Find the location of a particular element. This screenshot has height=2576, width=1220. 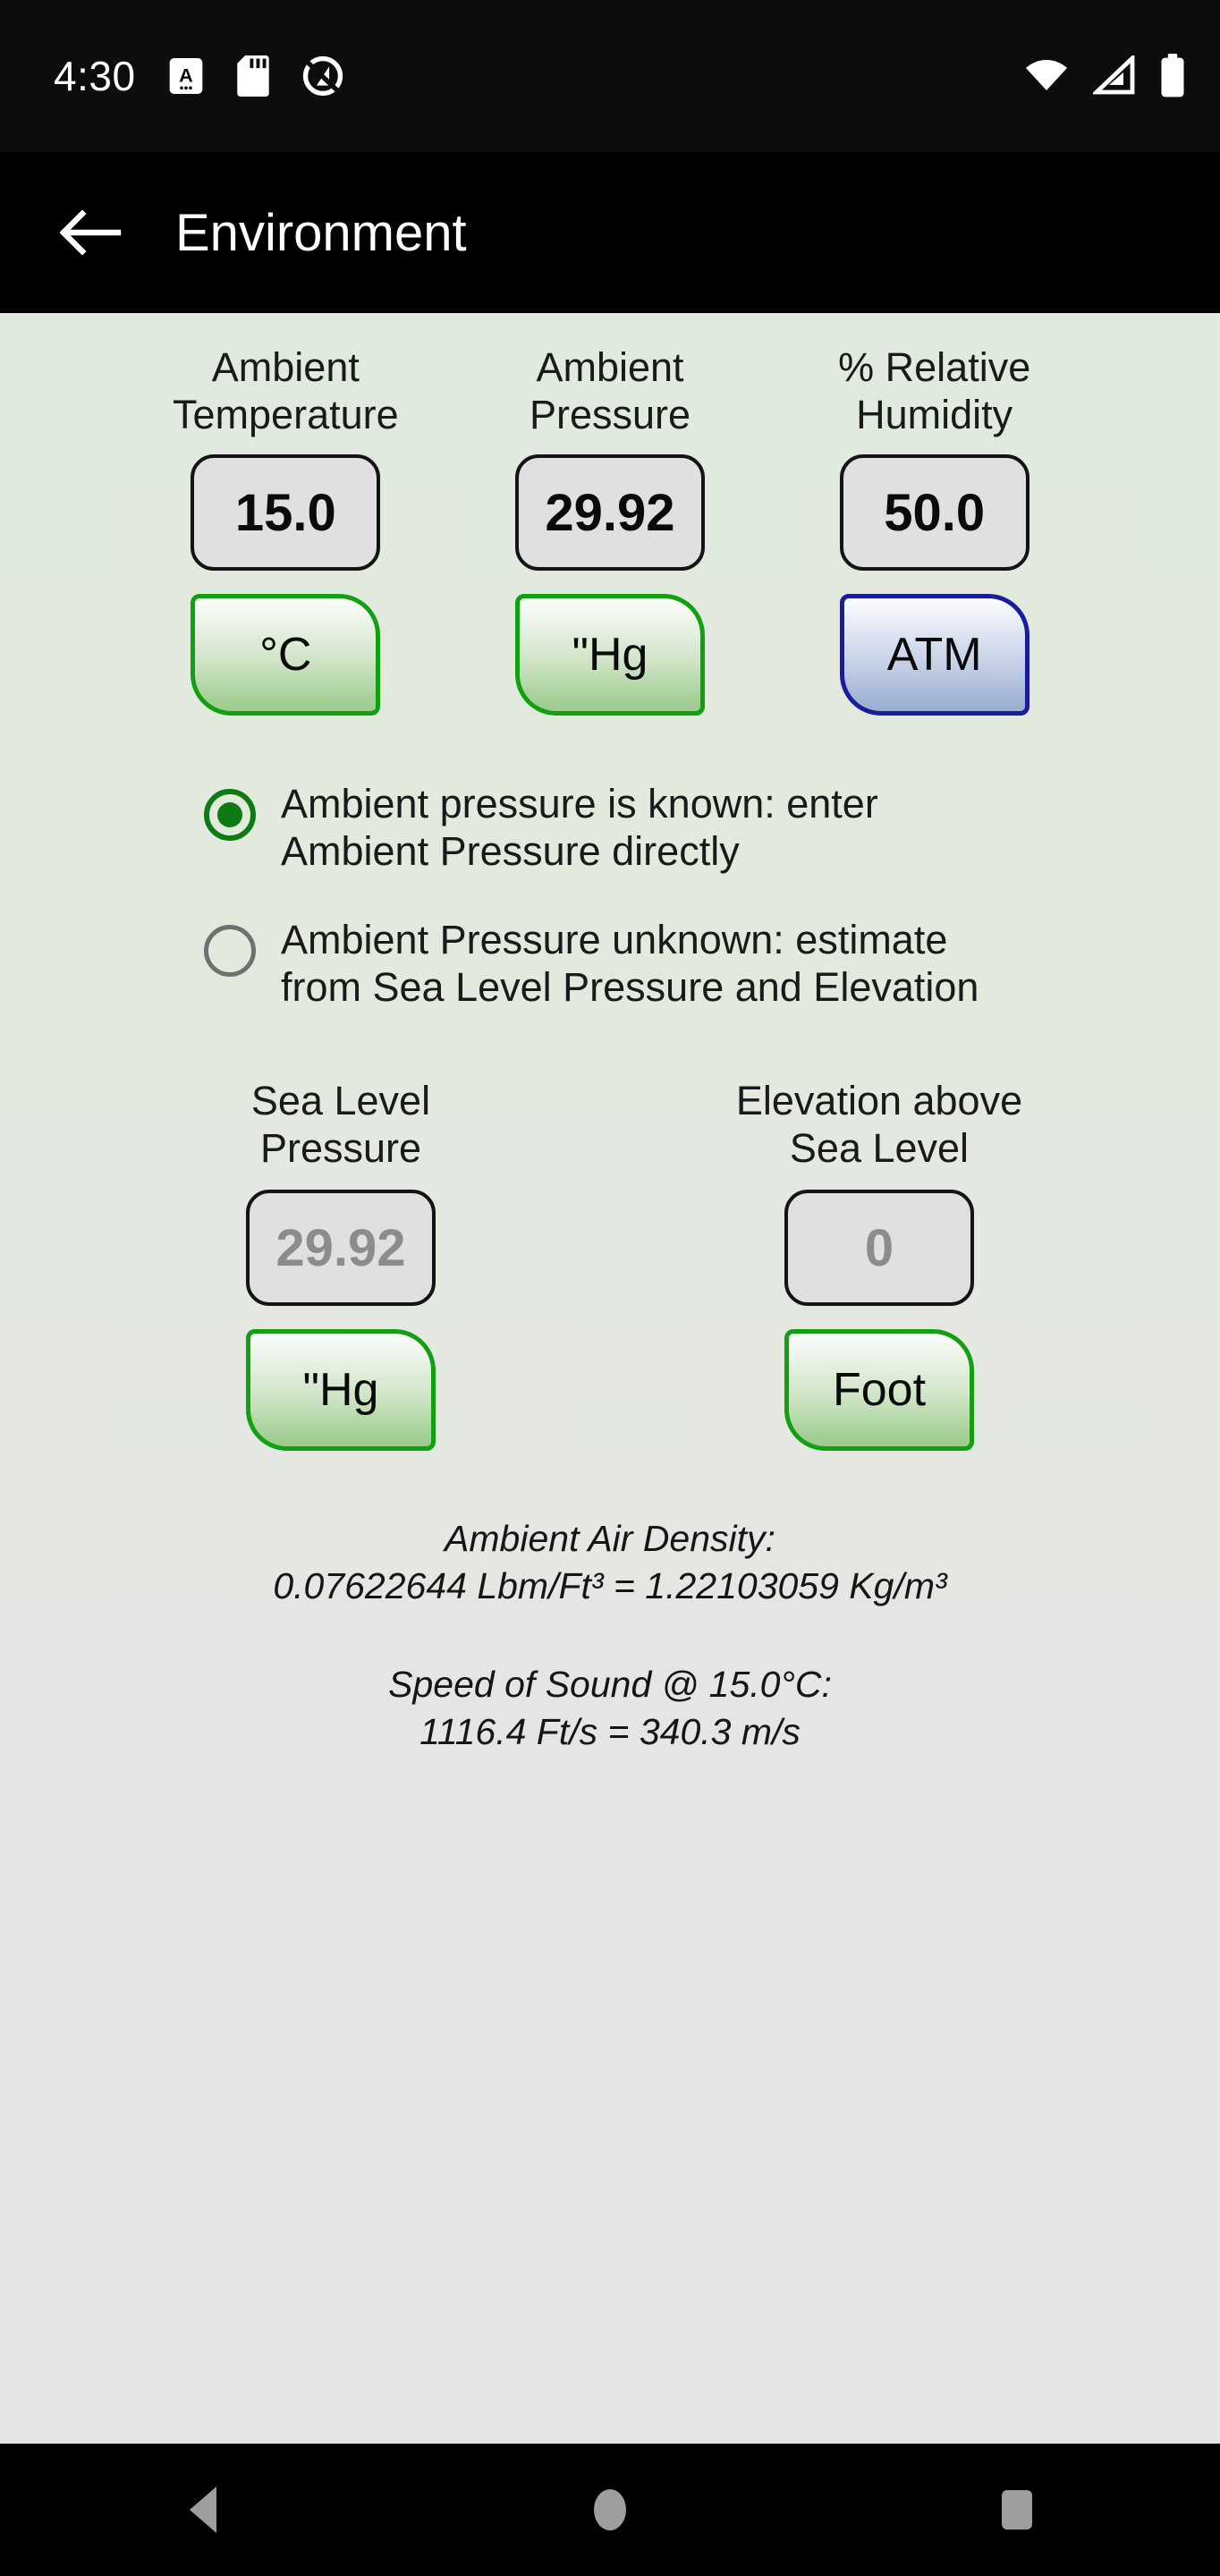

circle-logo-icon is located at coordinates (322, 76).